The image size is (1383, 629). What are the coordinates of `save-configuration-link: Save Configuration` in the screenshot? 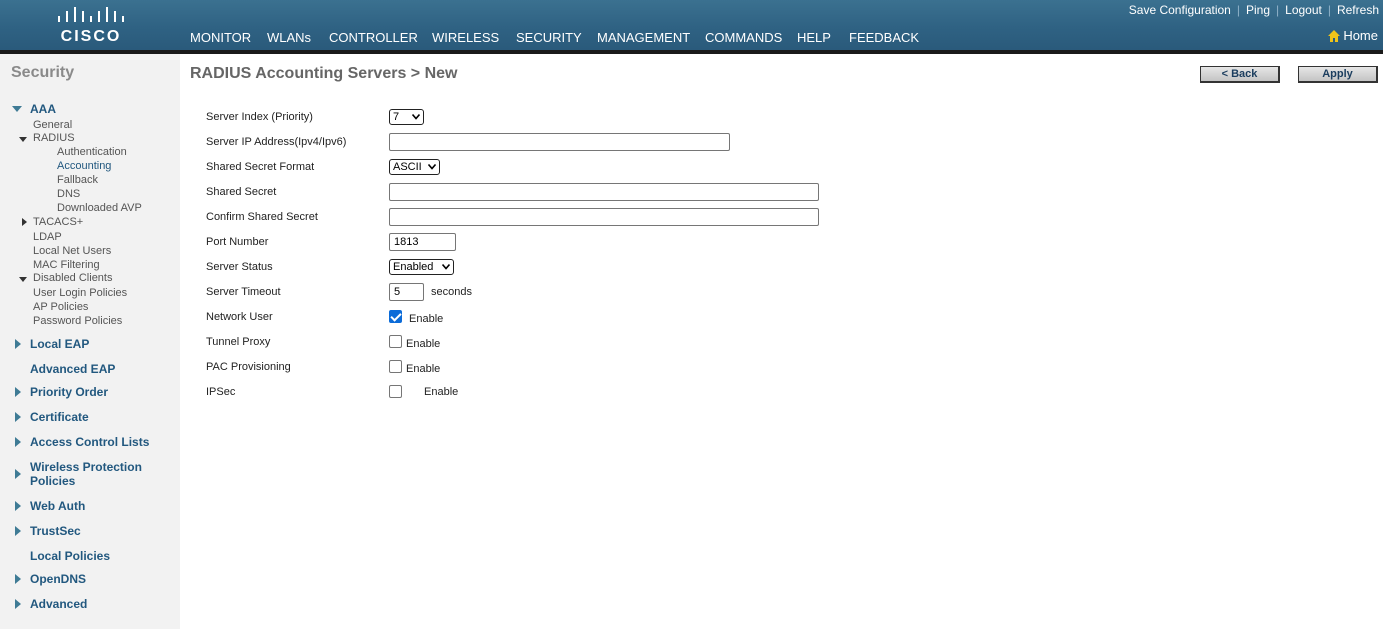 It's located at (1180, 10).